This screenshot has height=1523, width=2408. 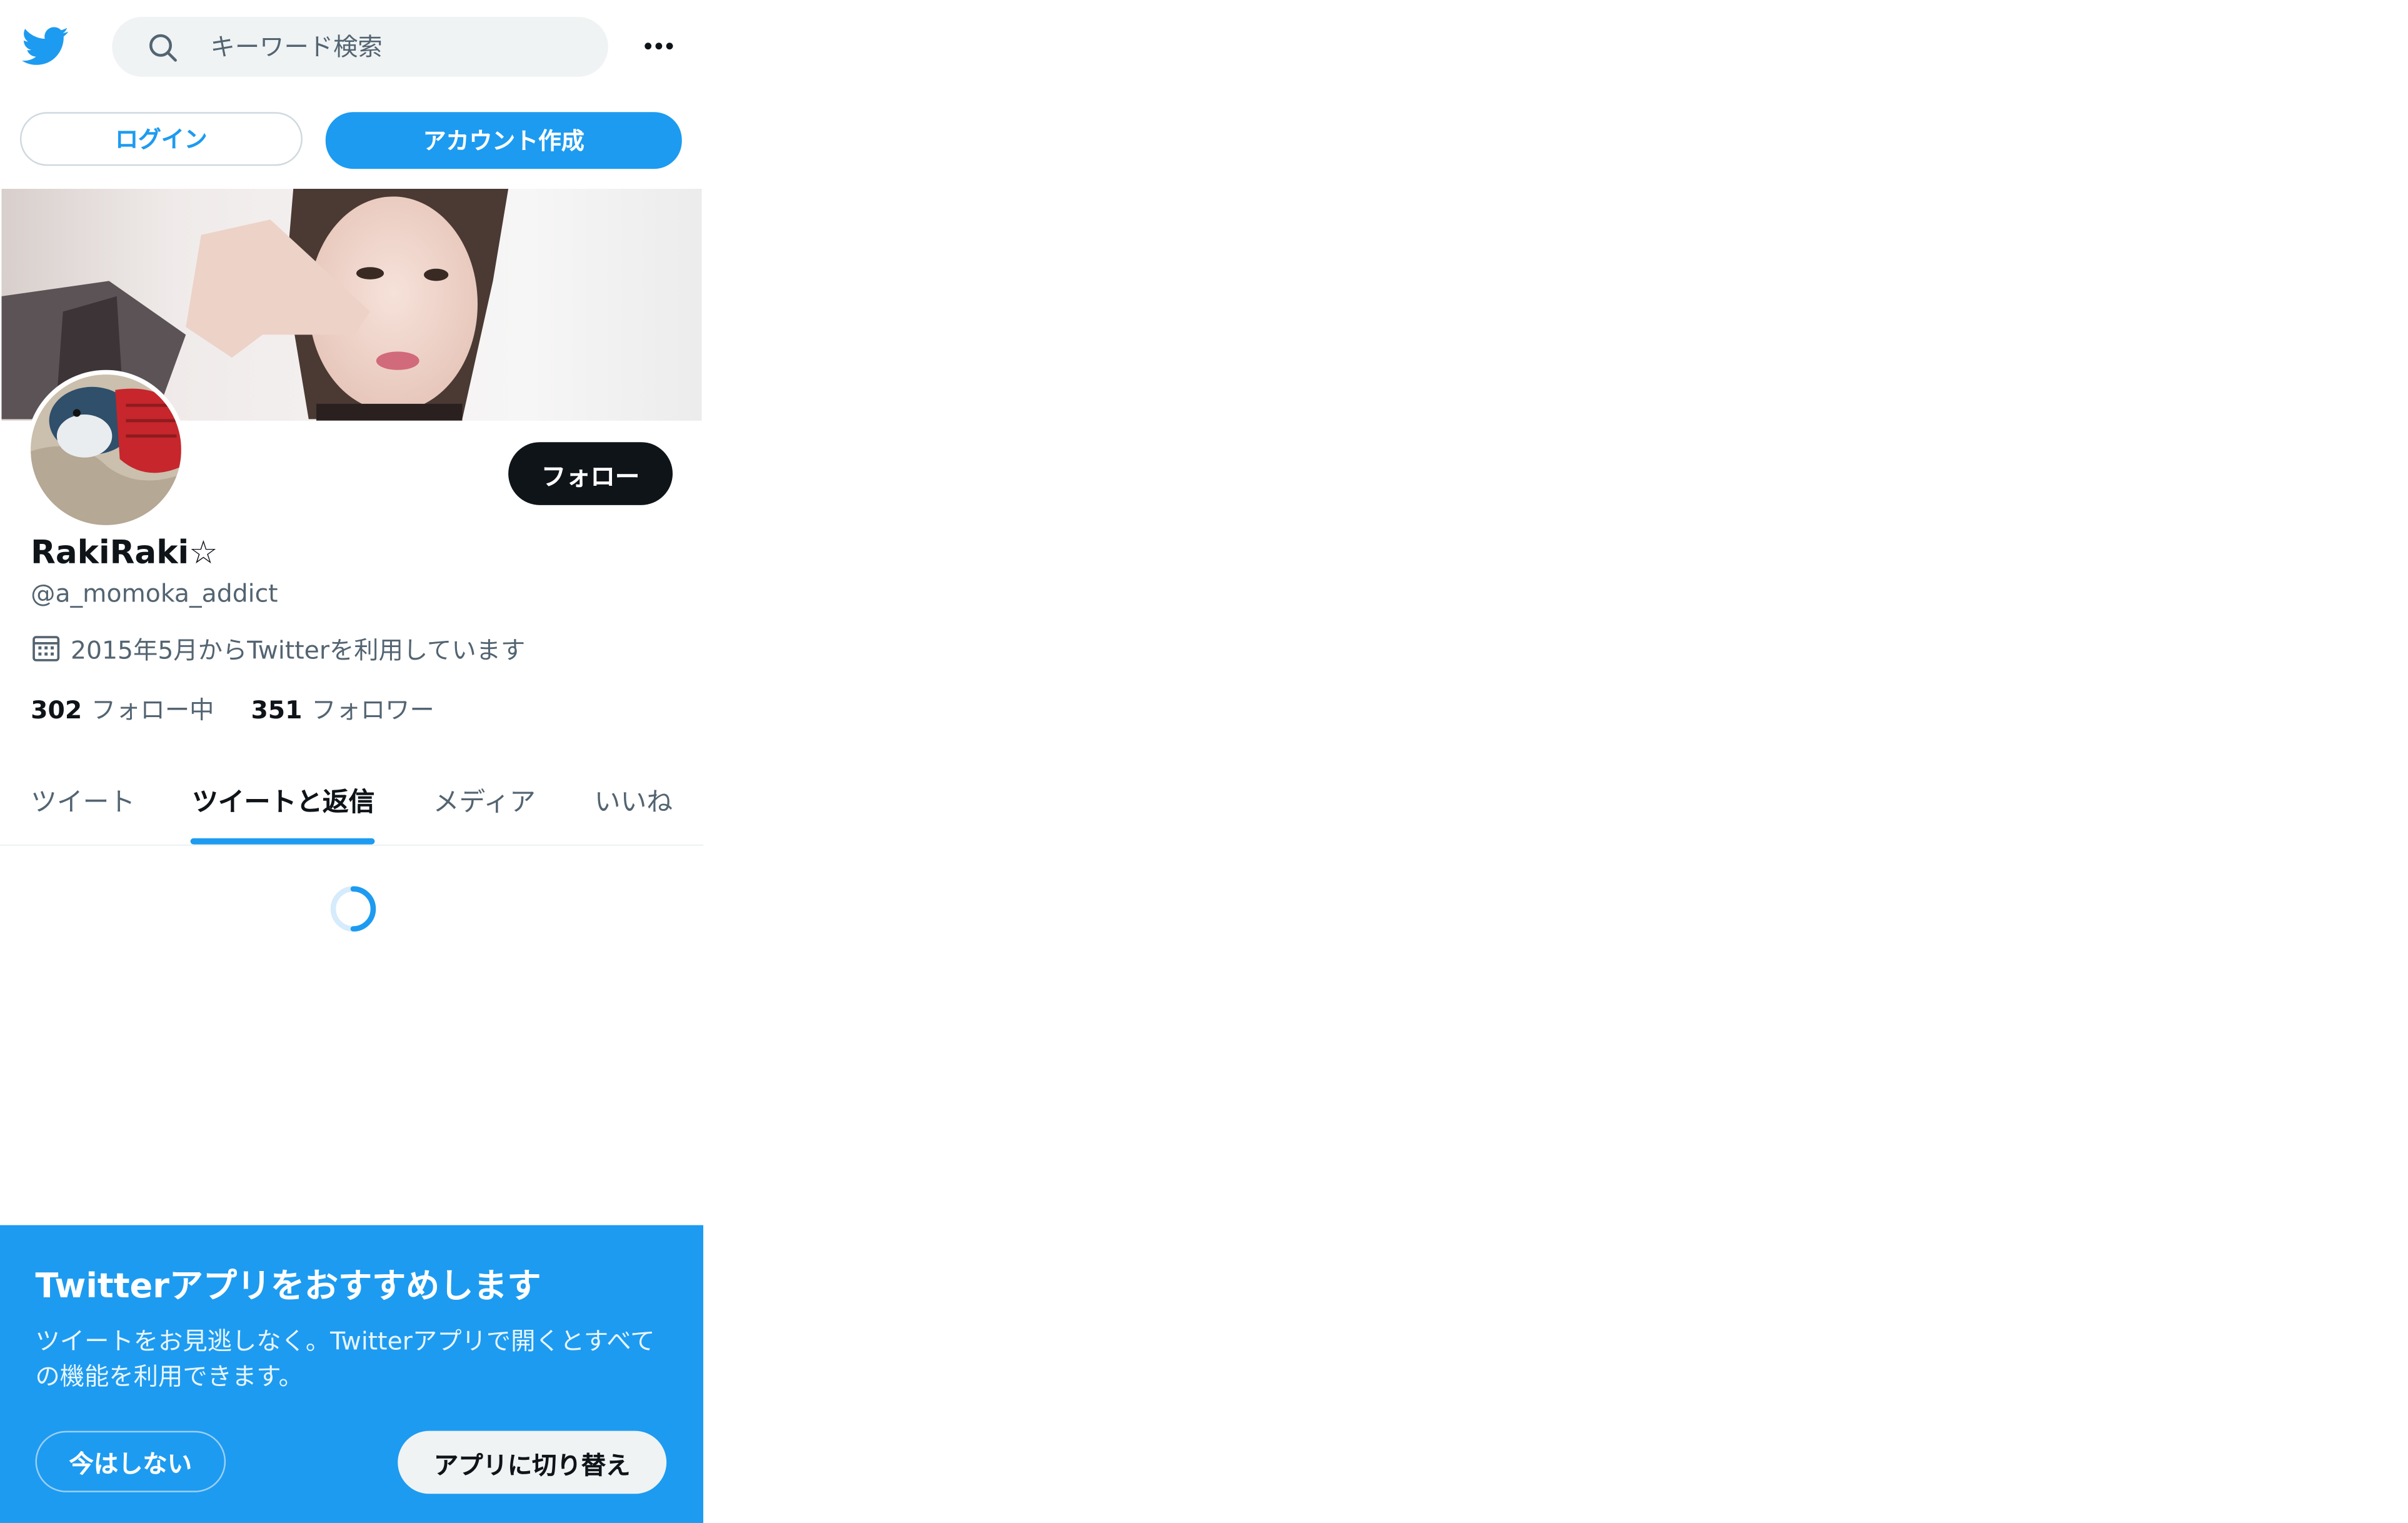 What do you see at coordinates (353, 909) in the screenshot?
I see `loading-spinner-icon` at bounding box center [353, 909].